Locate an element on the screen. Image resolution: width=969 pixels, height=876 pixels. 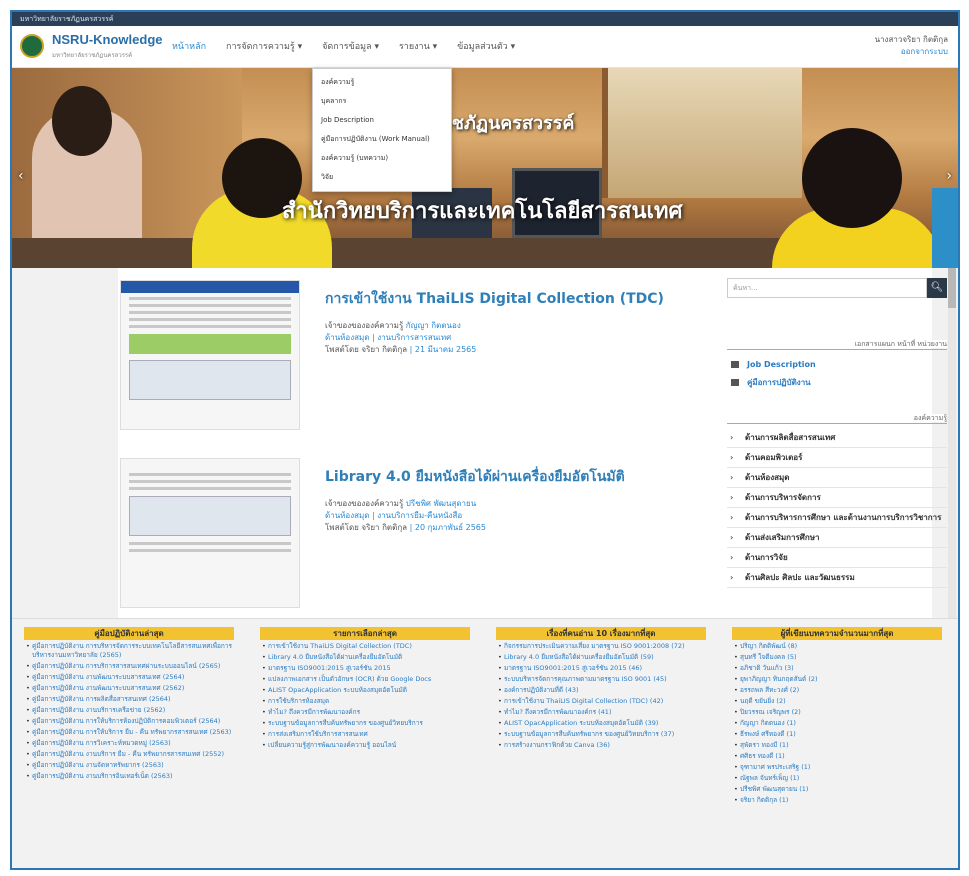
dropdown-item: วิจัย is located at coordinates (382, 177).